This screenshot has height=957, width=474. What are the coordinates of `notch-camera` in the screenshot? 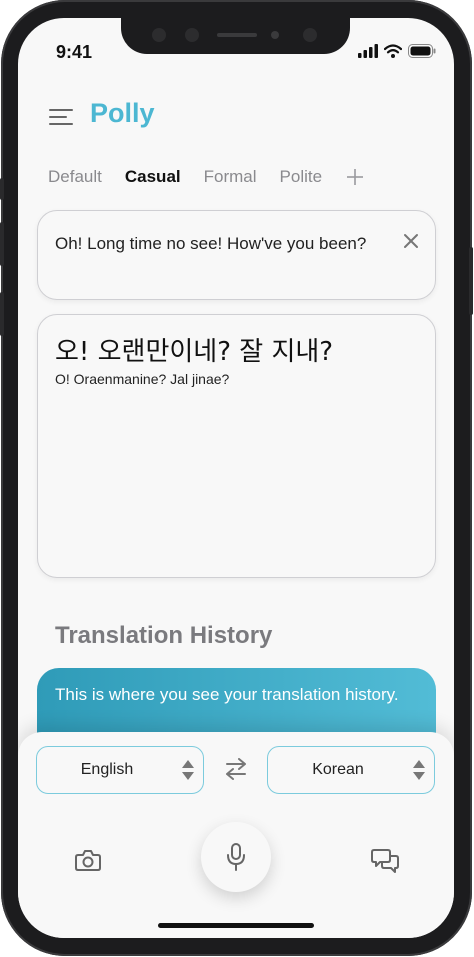 It's located at (275, 35).